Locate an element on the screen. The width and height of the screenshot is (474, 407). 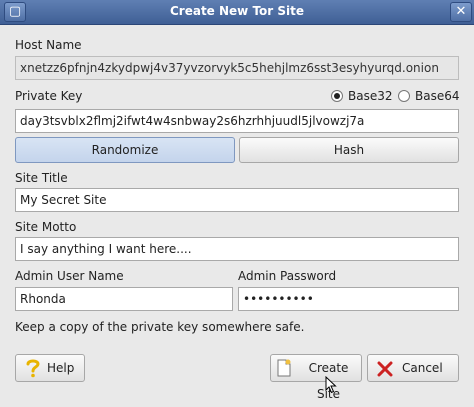
window-title: Create New Tor Site is located at coordinates (237, 11).